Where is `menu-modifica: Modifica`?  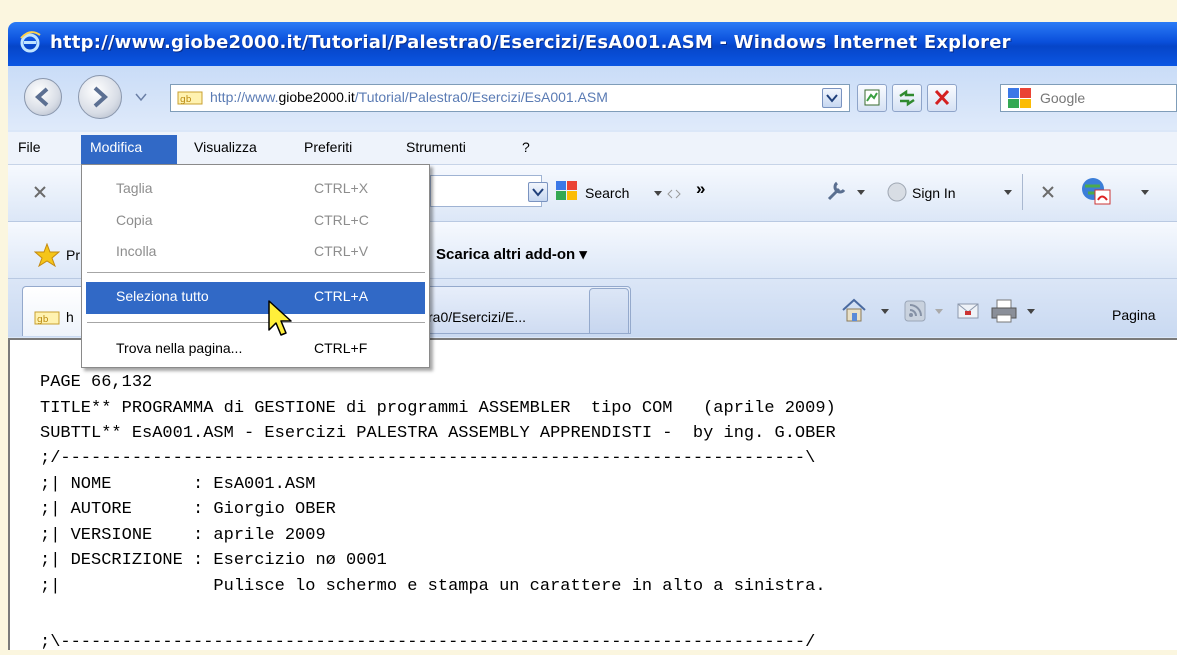 menu-modifica: Modifica is located at coordinates (116, 147).